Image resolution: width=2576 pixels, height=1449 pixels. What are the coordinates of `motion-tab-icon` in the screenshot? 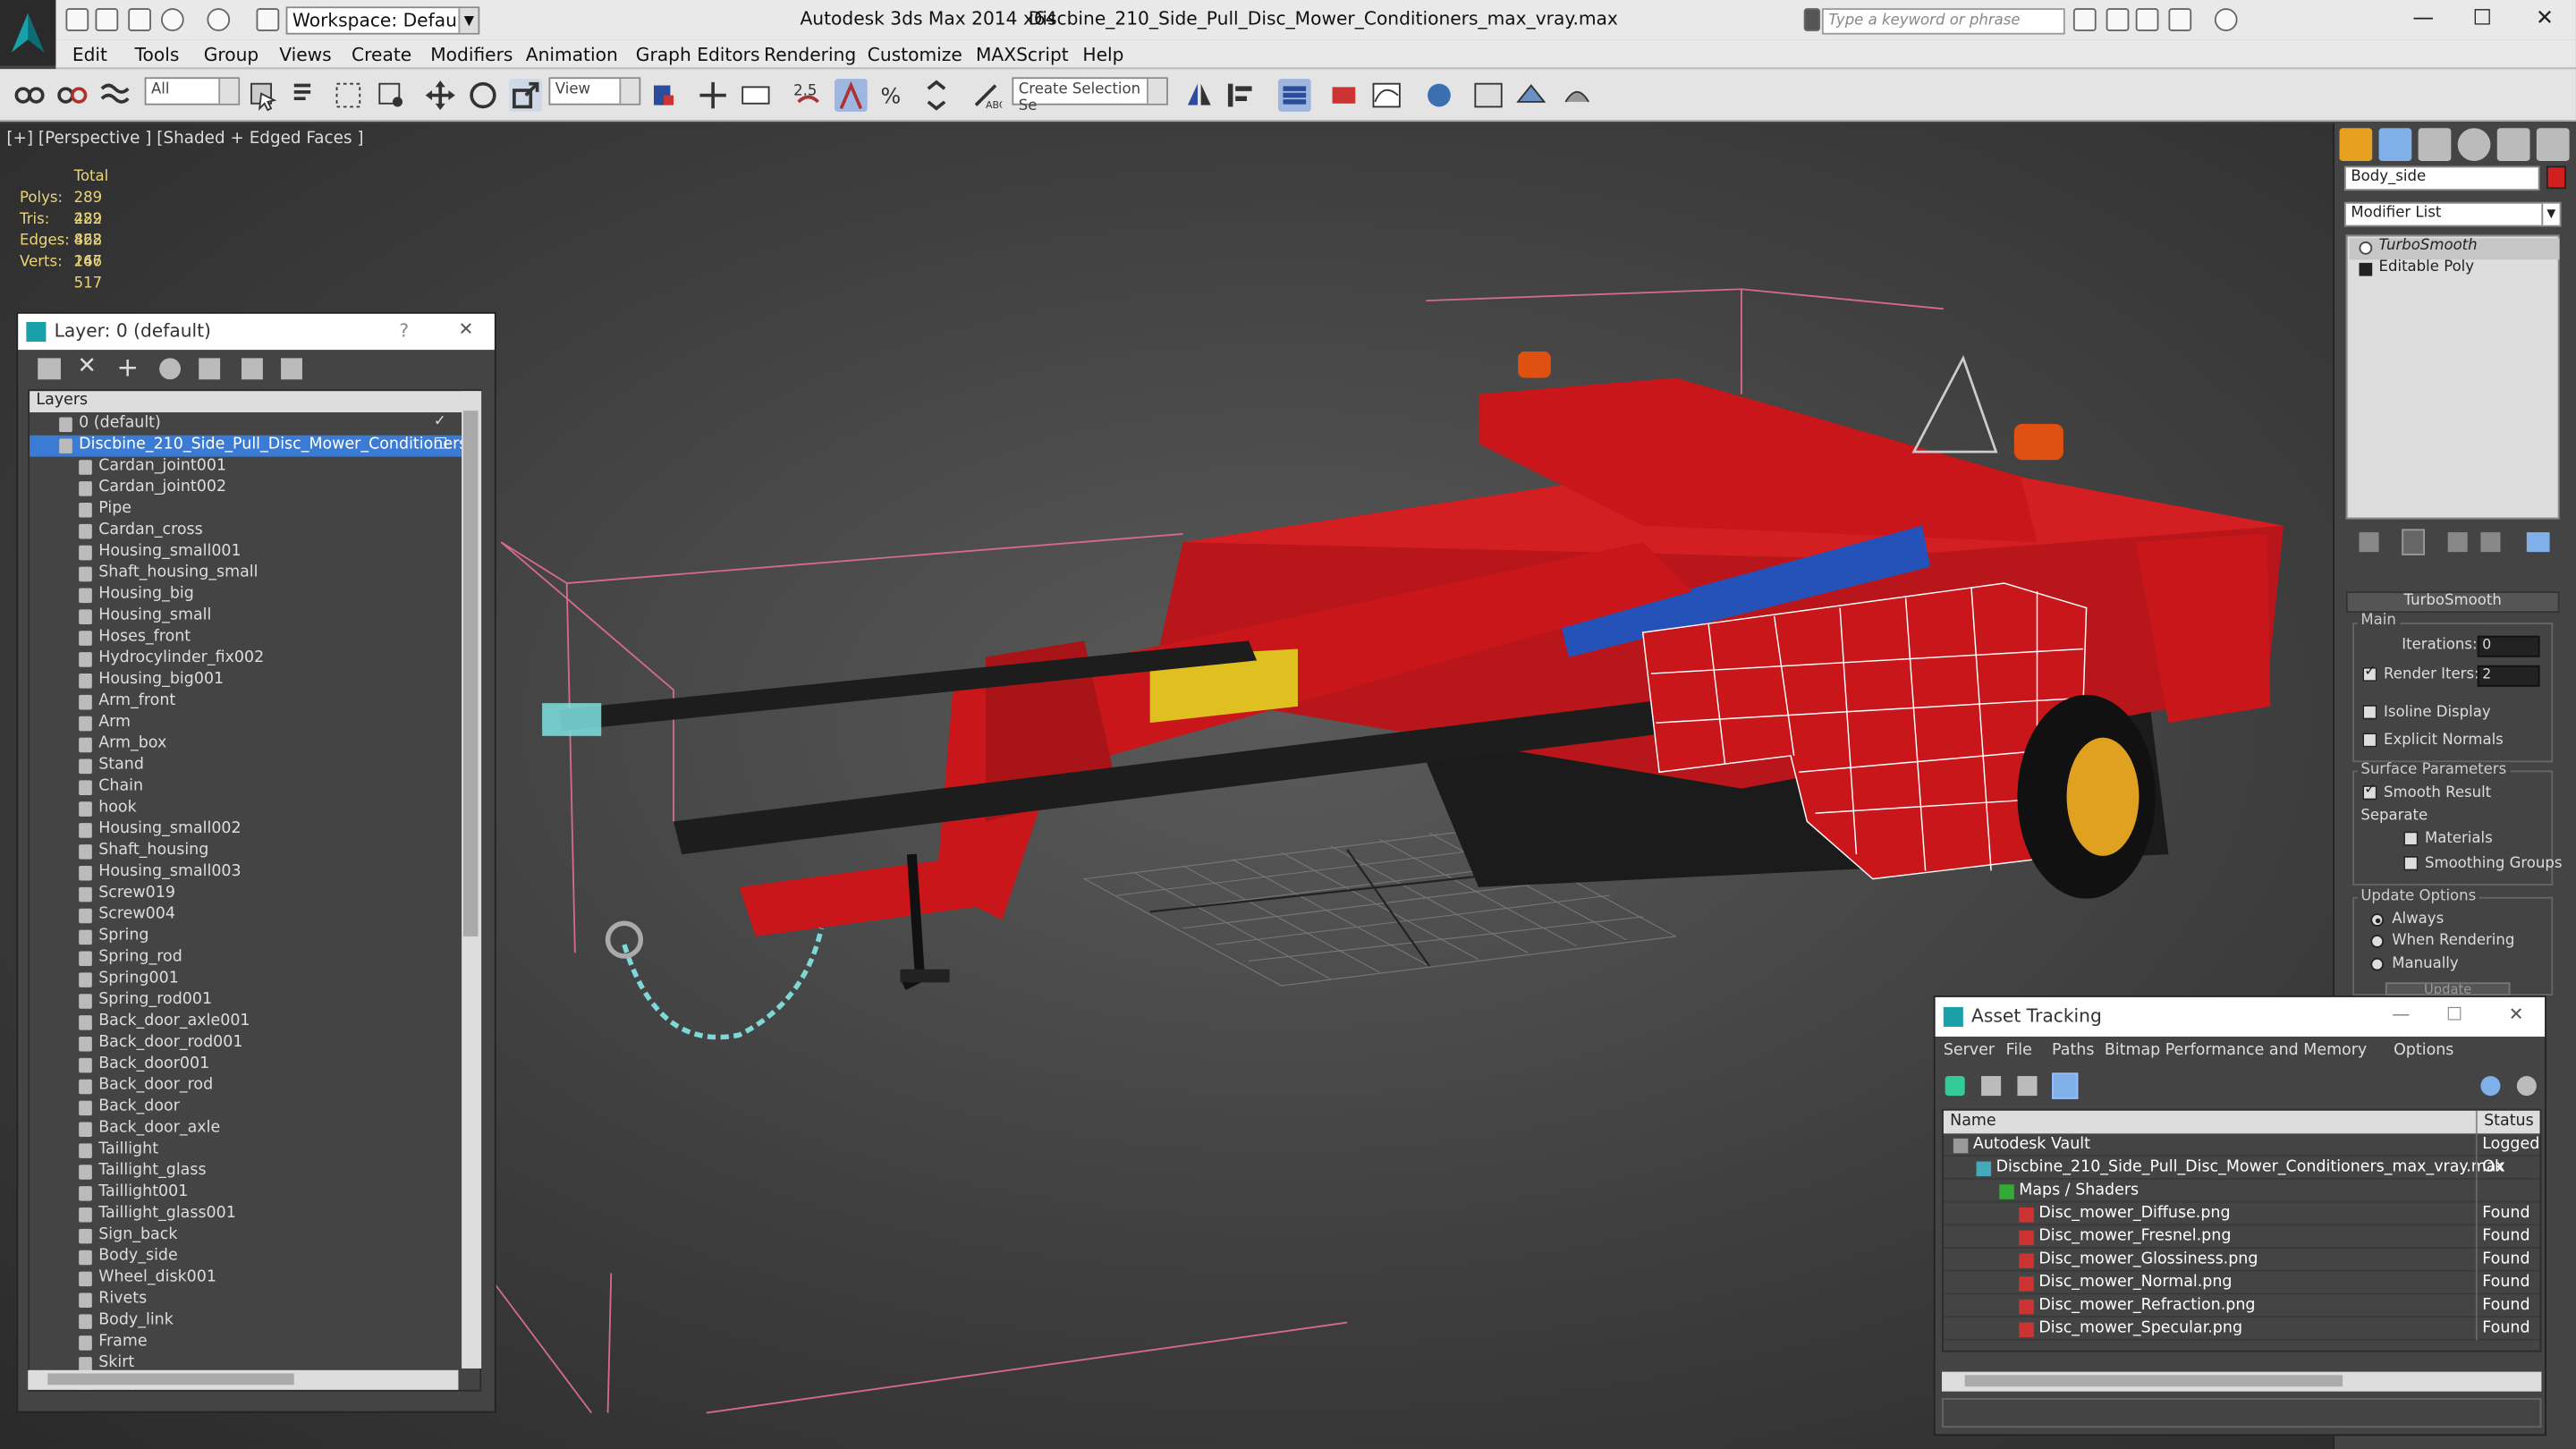 It's located at (2474, 144).